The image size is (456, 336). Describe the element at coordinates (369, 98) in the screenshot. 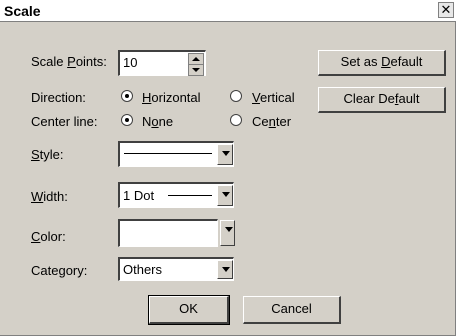

I see `clear-default-pre: Clear De` at that location.